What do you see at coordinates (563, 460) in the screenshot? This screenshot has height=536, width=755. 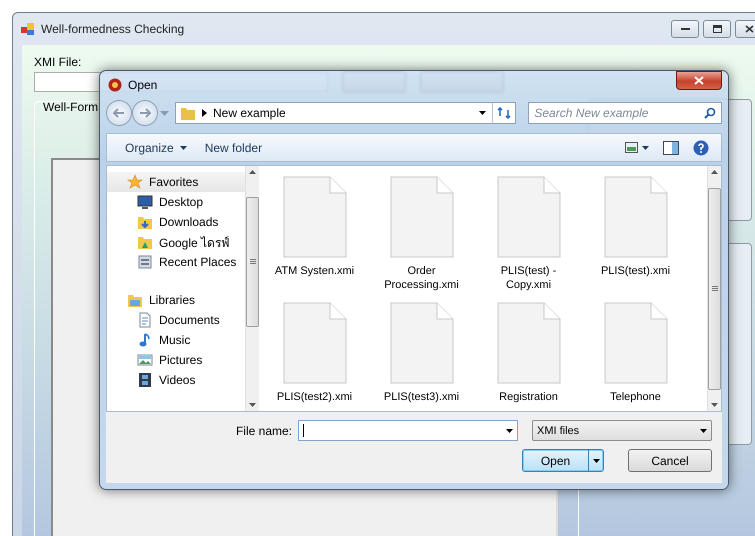 I see `dialog-button: Open` at bounding box center [563, 460].